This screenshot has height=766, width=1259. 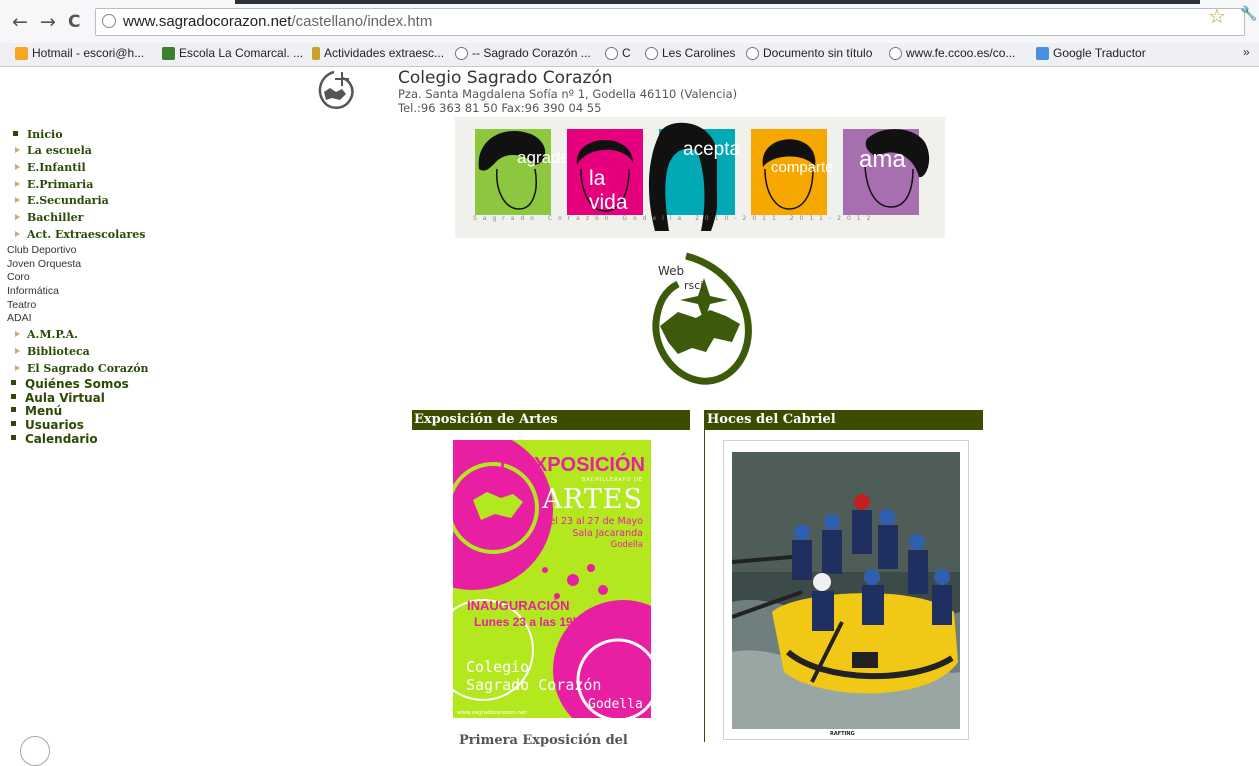 What do you see at coordinates (882, 159) in the screenshot?
I see `banner-word-ama: ama` at bounding box center [882, 159].